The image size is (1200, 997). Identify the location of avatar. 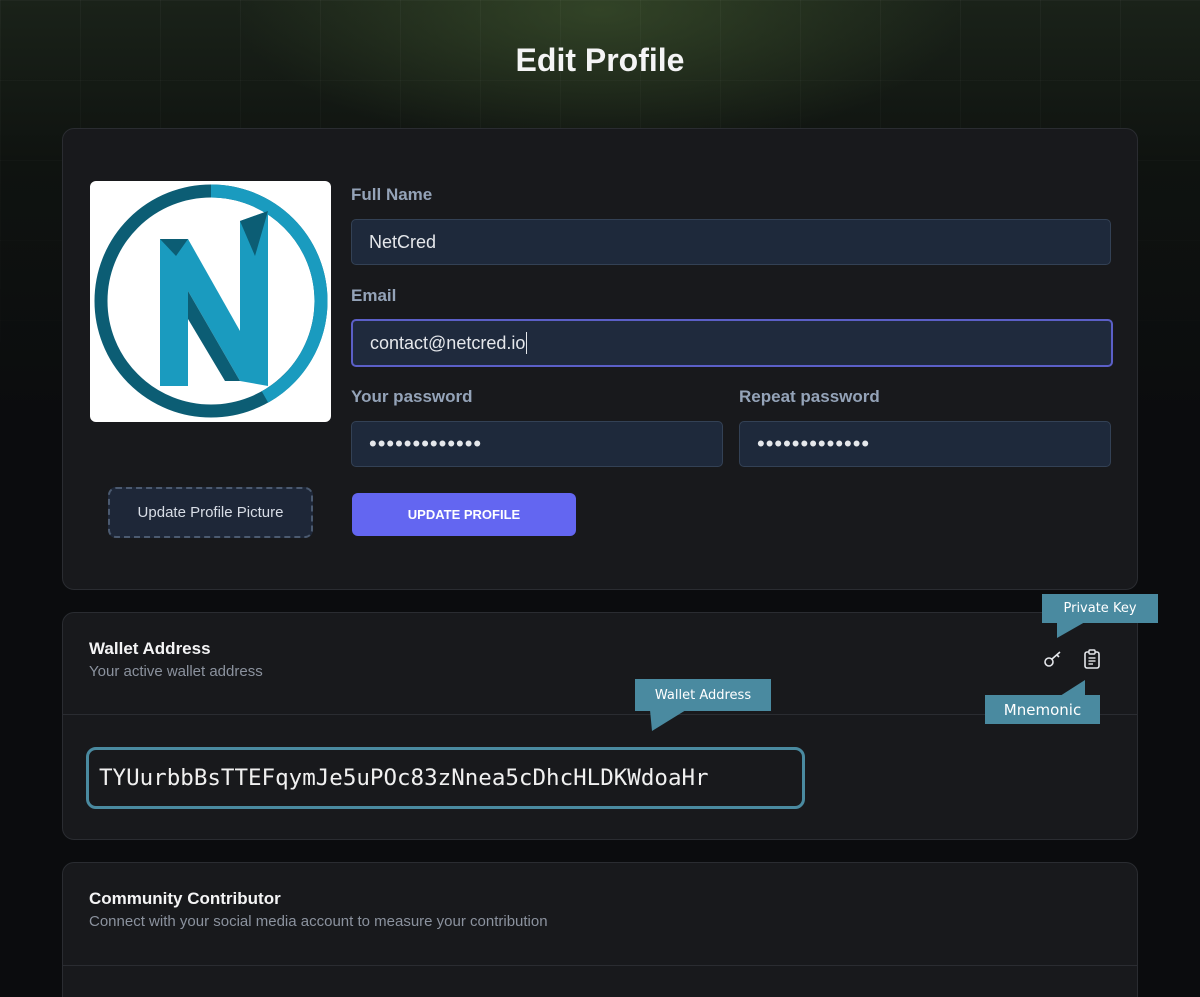
(210, 301).